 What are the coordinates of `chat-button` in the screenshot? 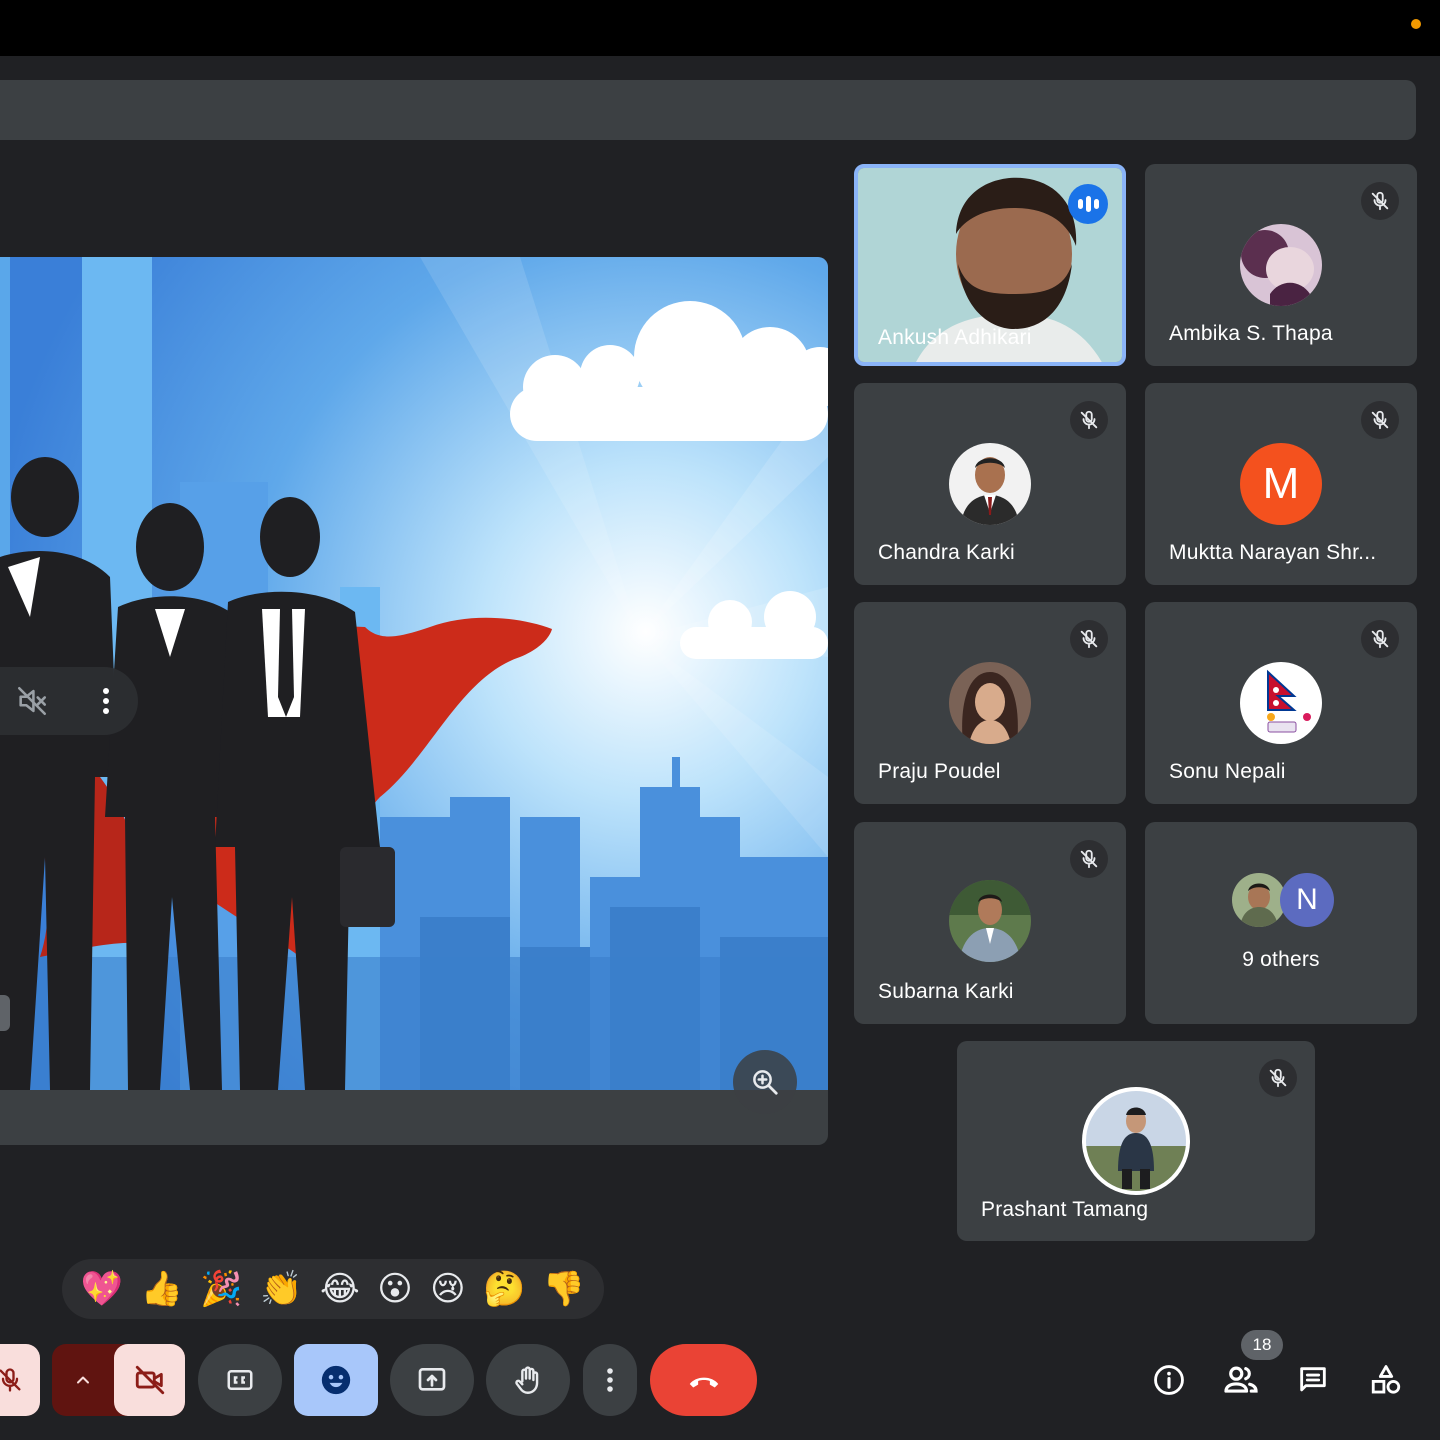 It's located at (1313, 1380).